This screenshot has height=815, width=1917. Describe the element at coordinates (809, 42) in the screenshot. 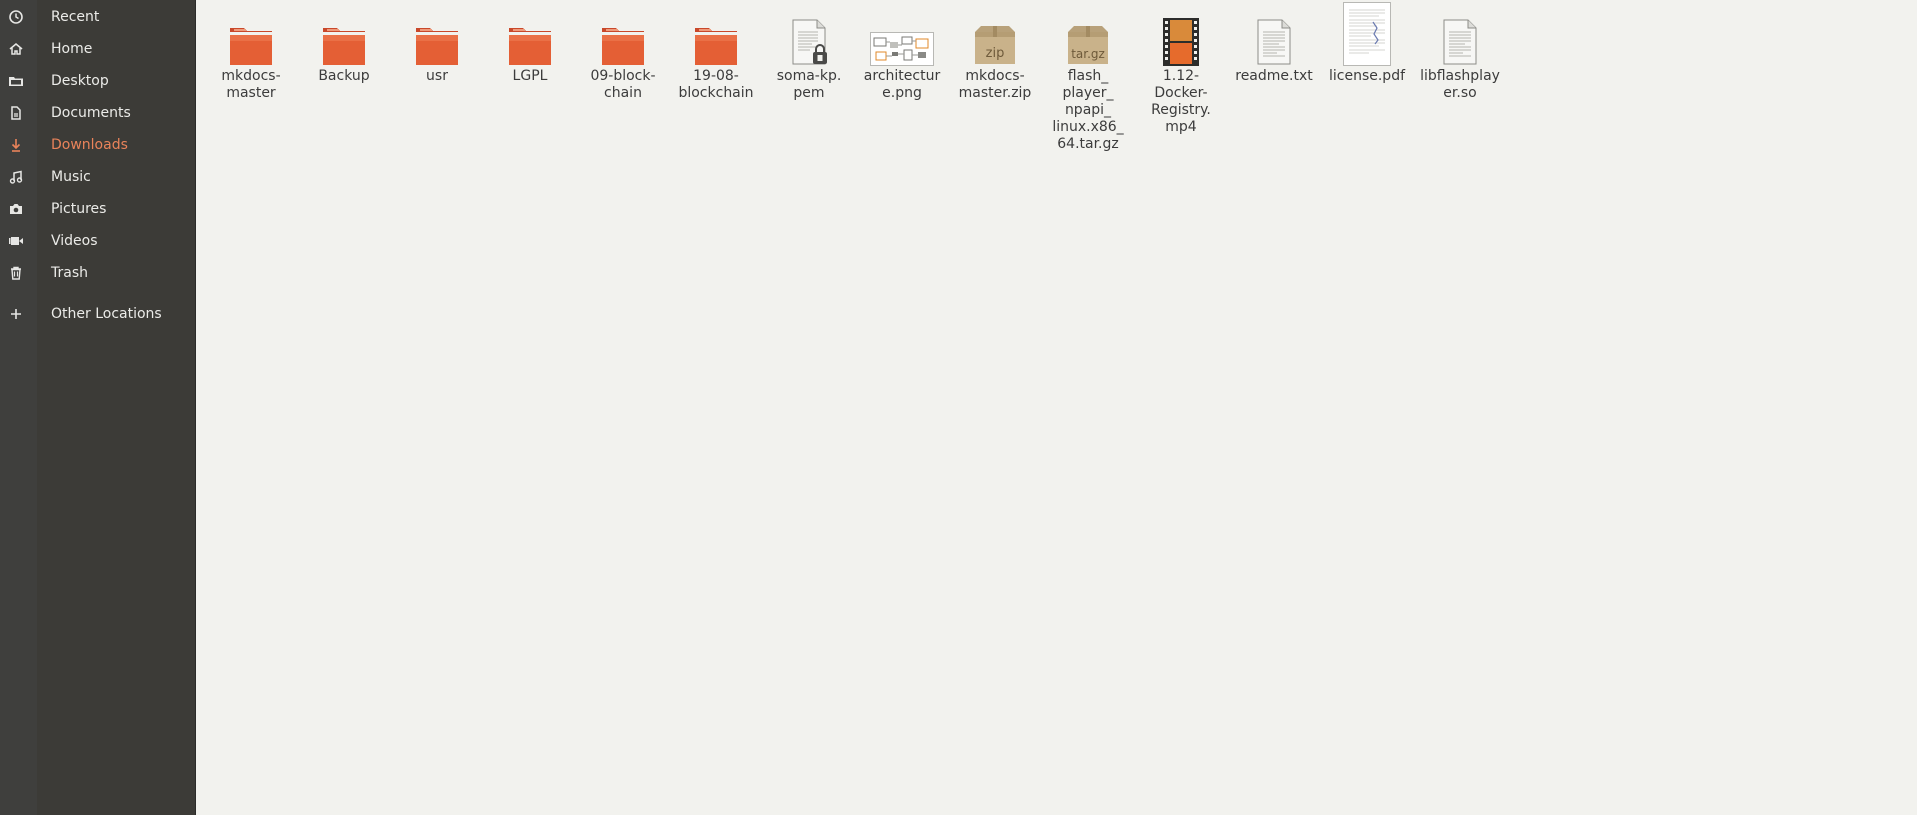

I see `locked-document-icon` at that location.